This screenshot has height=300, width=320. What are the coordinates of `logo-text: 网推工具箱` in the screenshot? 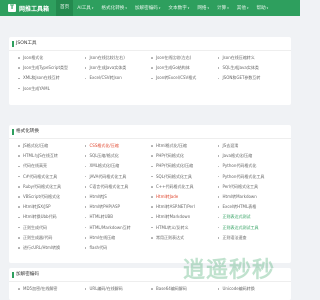 It's located at (34, 9).